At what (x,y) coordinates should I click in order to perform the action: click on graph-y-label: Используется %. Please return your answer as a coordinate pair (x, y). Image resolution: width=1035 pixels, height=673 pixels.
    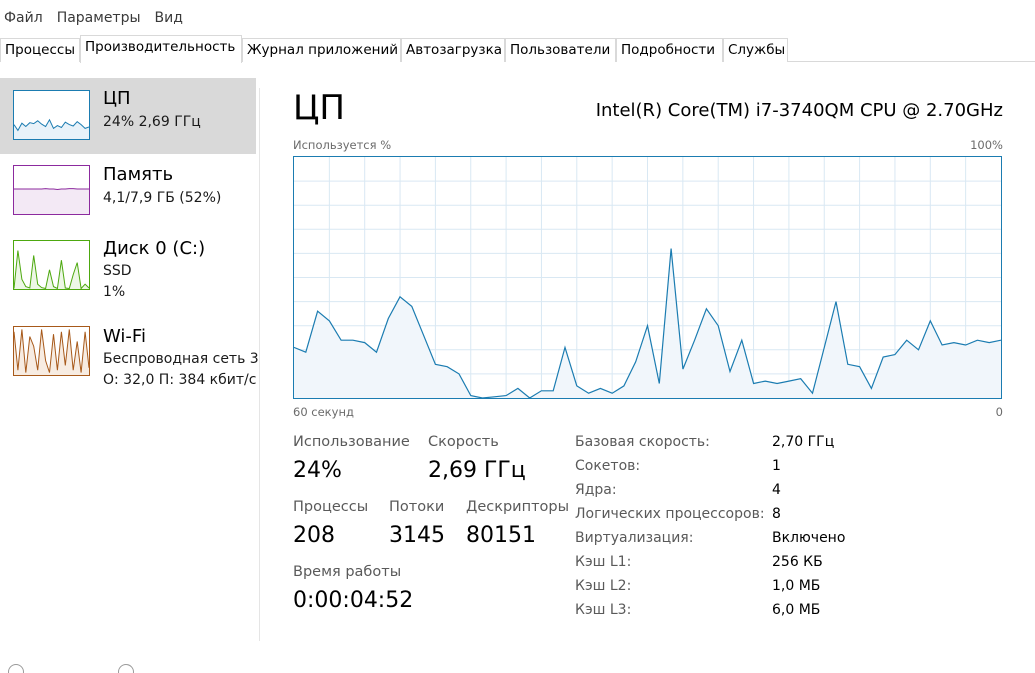
    Looking at the image, I should click on (342, 145).